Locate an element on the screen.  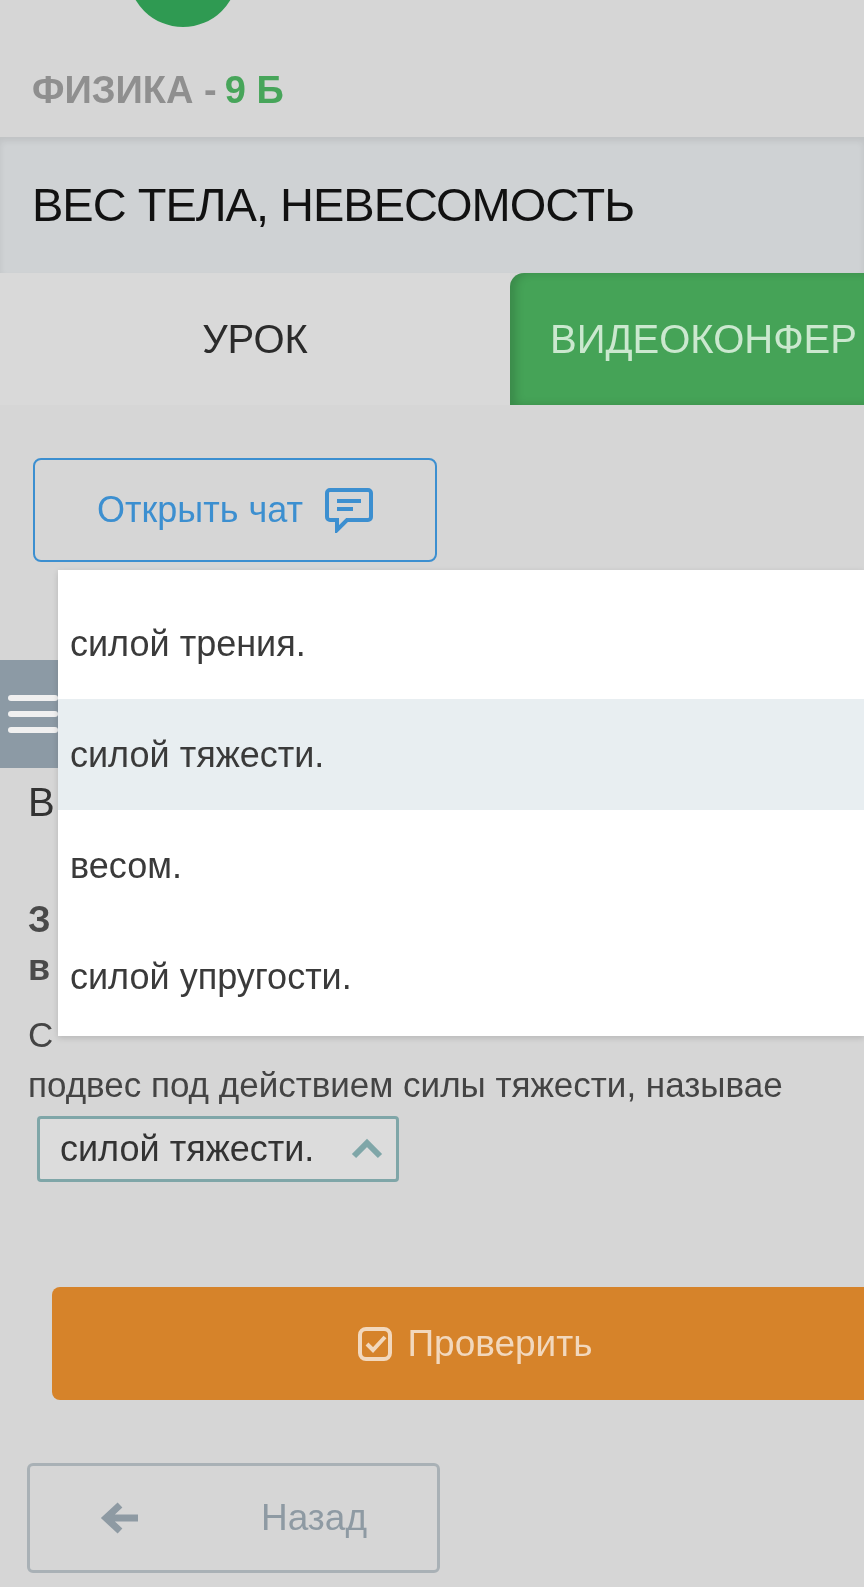
class-label: 9 Б is located at coordinates (254, 90).